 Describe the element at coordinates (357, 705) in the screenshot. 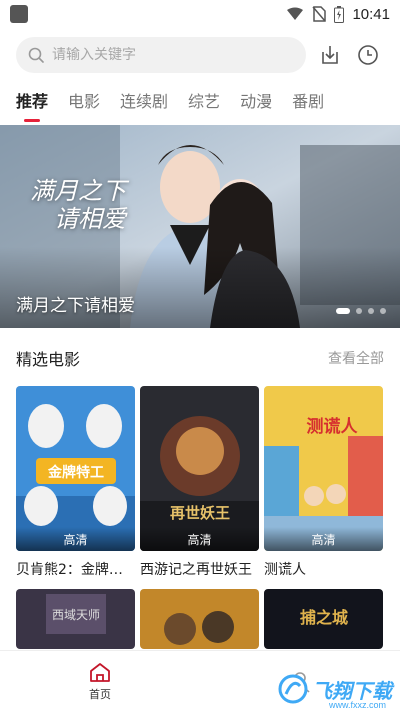

I see `watermark-url: www.fxxz.com` at that location.